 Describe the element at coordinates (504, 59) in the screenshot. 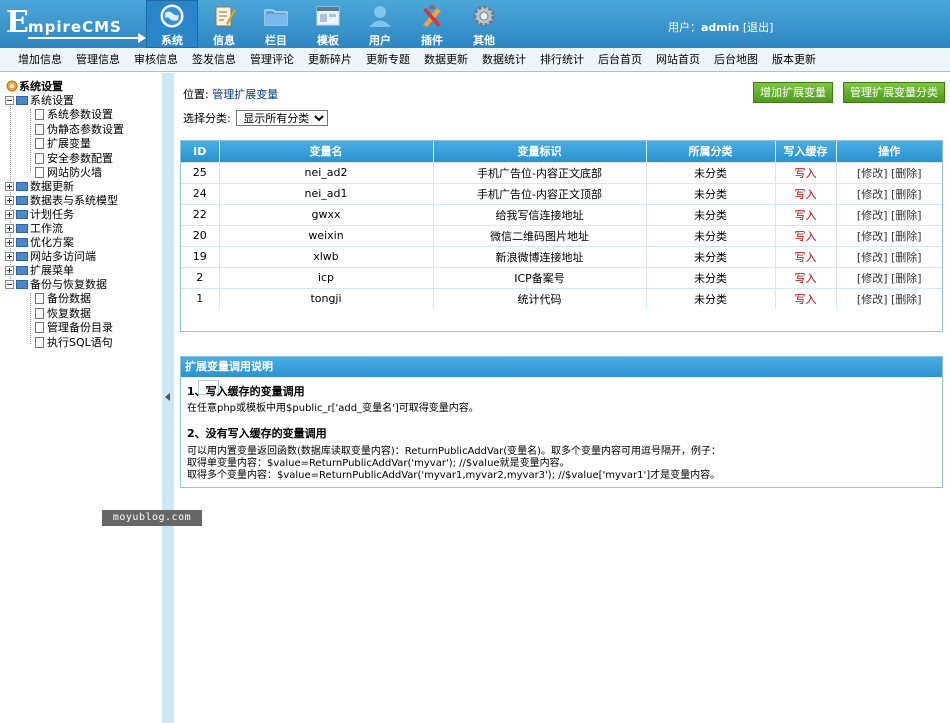

I see `submenu-data-stats: 数据统计` at that location.